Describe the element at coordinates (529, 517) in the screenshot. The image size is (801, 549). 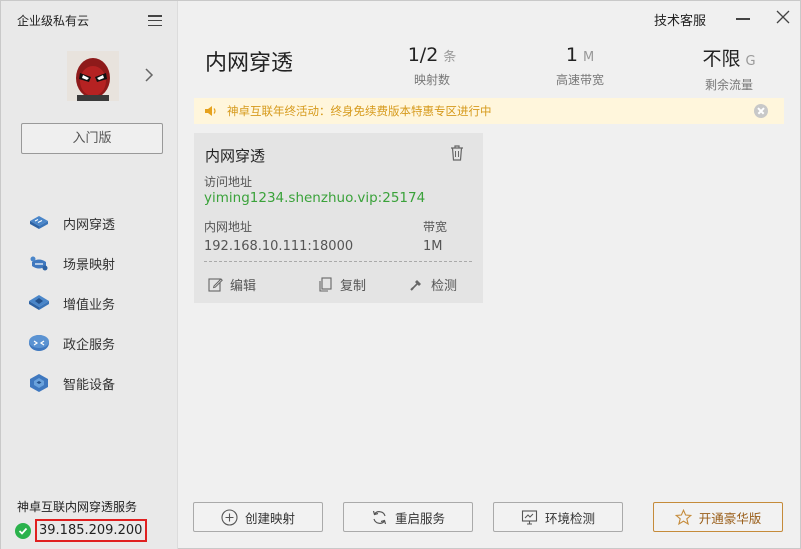
I see `monitor-icon` at that location.